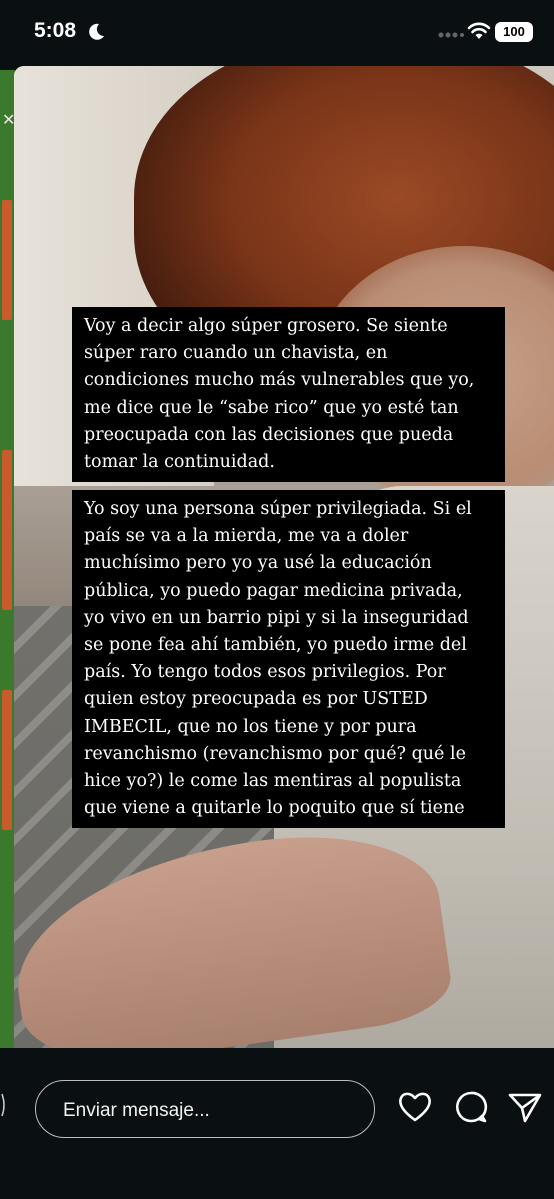 Image resolution: width=554 pixels, height=1199 pixels. I want to click on caption-line: IMBECIL, que no los tiene y por pura, so click(250, 726).